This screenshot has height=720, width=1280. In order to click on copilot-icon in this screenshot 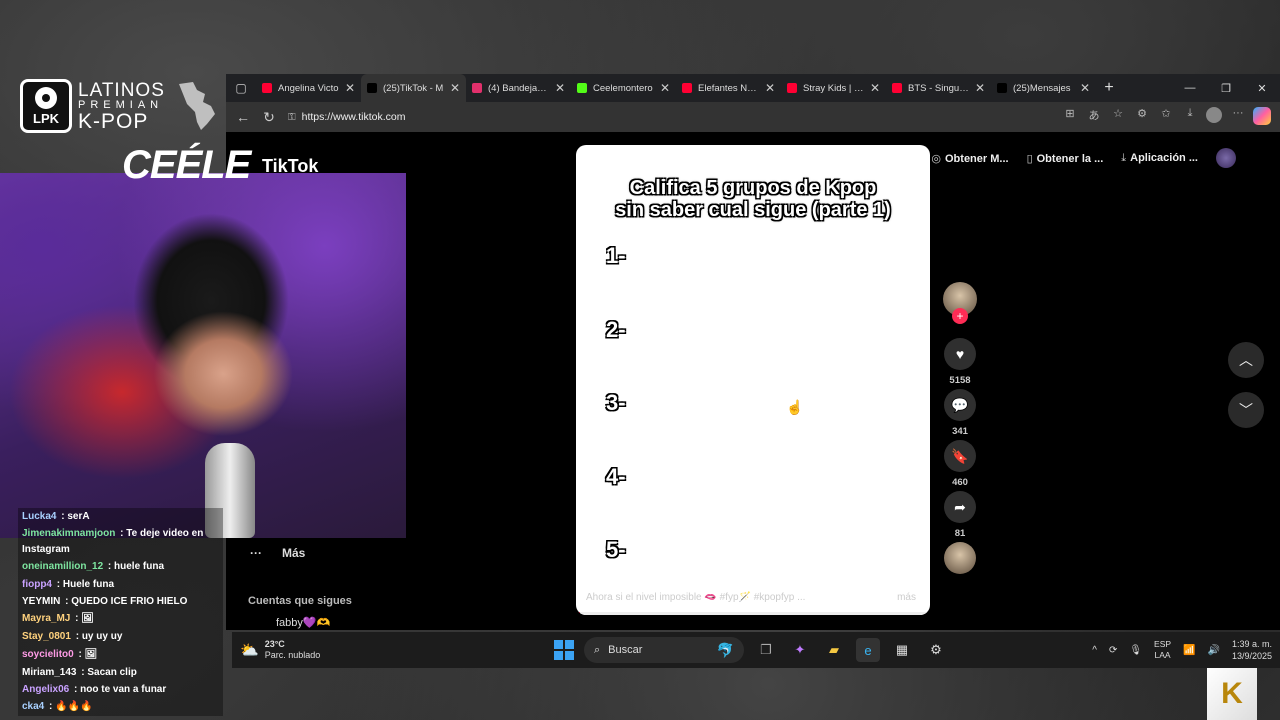, I will do `click(1262, 117)`.